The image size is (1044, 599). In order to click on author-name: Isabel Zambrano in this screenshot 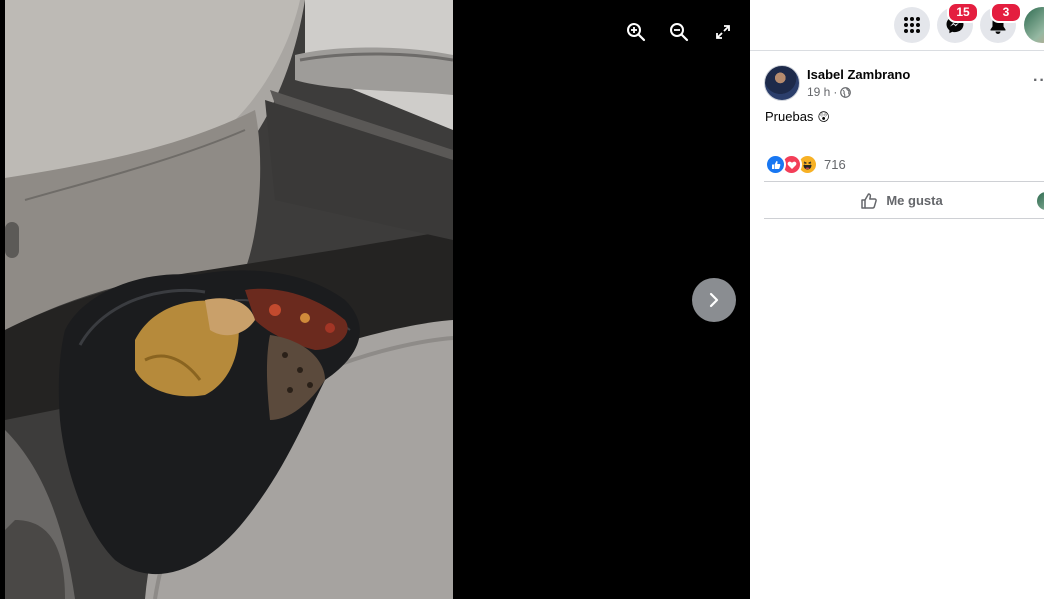, I will do `click(858, 74)`.